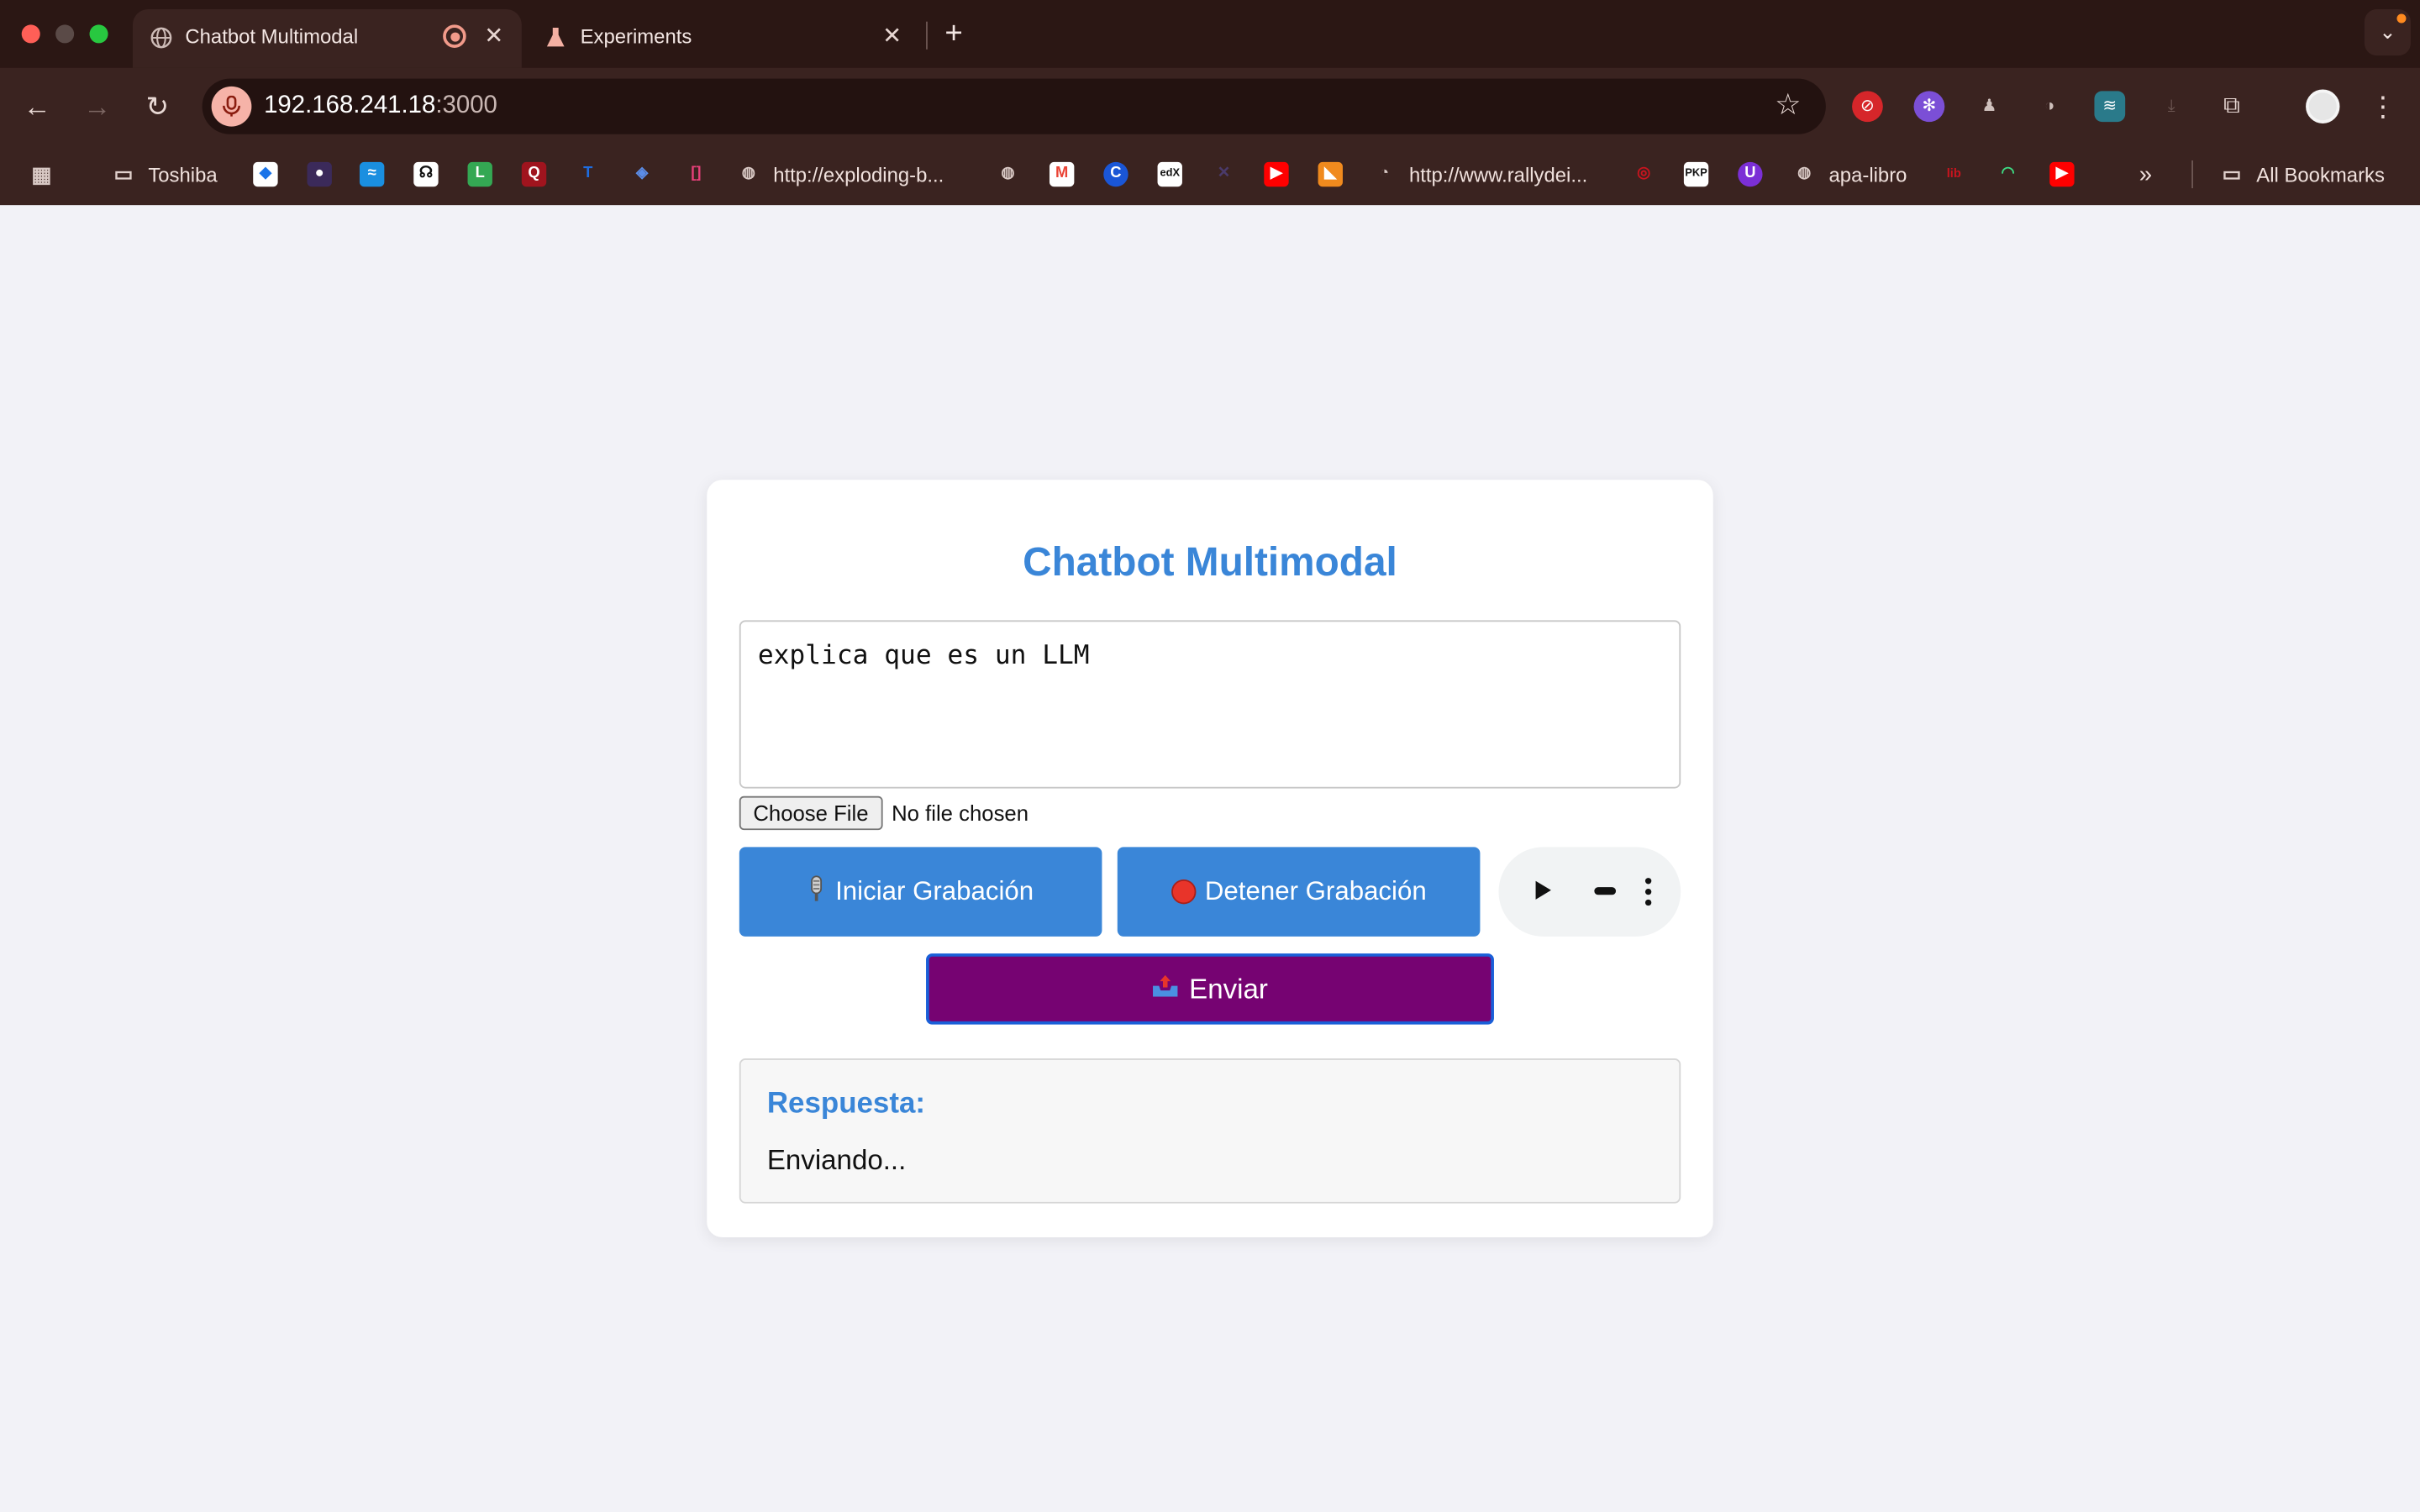 This screenshot has width=2420, height=1512. What do you see at coordinates (350, 105) in the screenshot?
I see `url-host: 192.168.241.18` at bounding box center [350, 105].